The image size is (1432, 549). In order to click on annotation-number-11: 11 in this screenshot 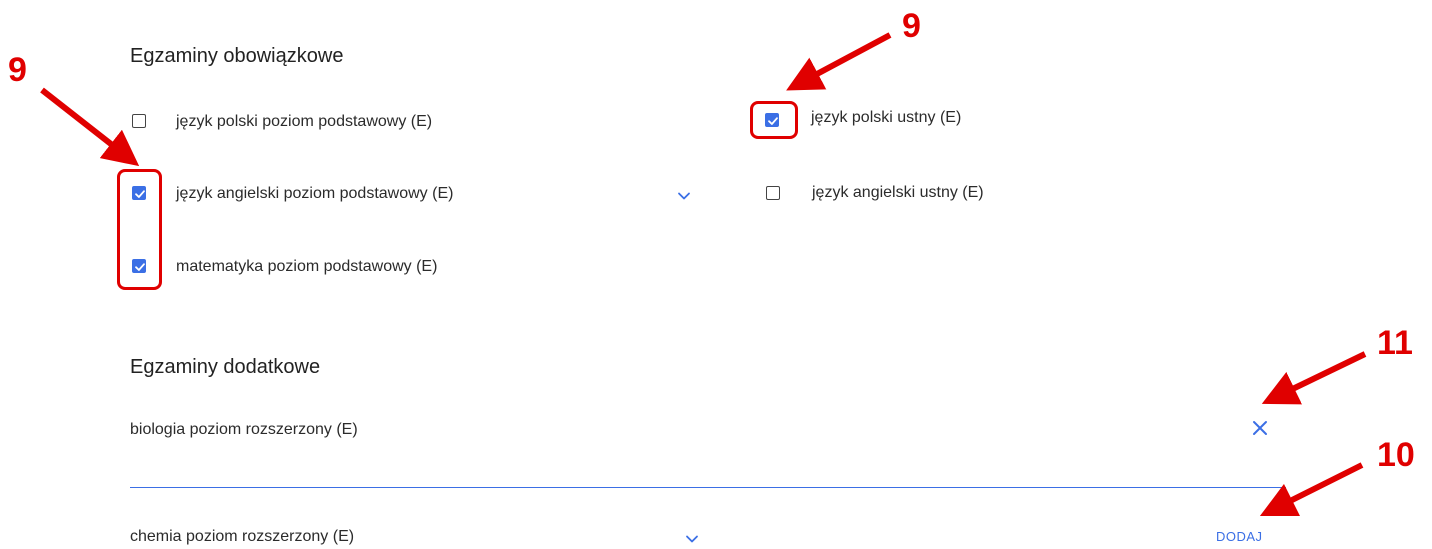, I will do `click(1395, 343)`.